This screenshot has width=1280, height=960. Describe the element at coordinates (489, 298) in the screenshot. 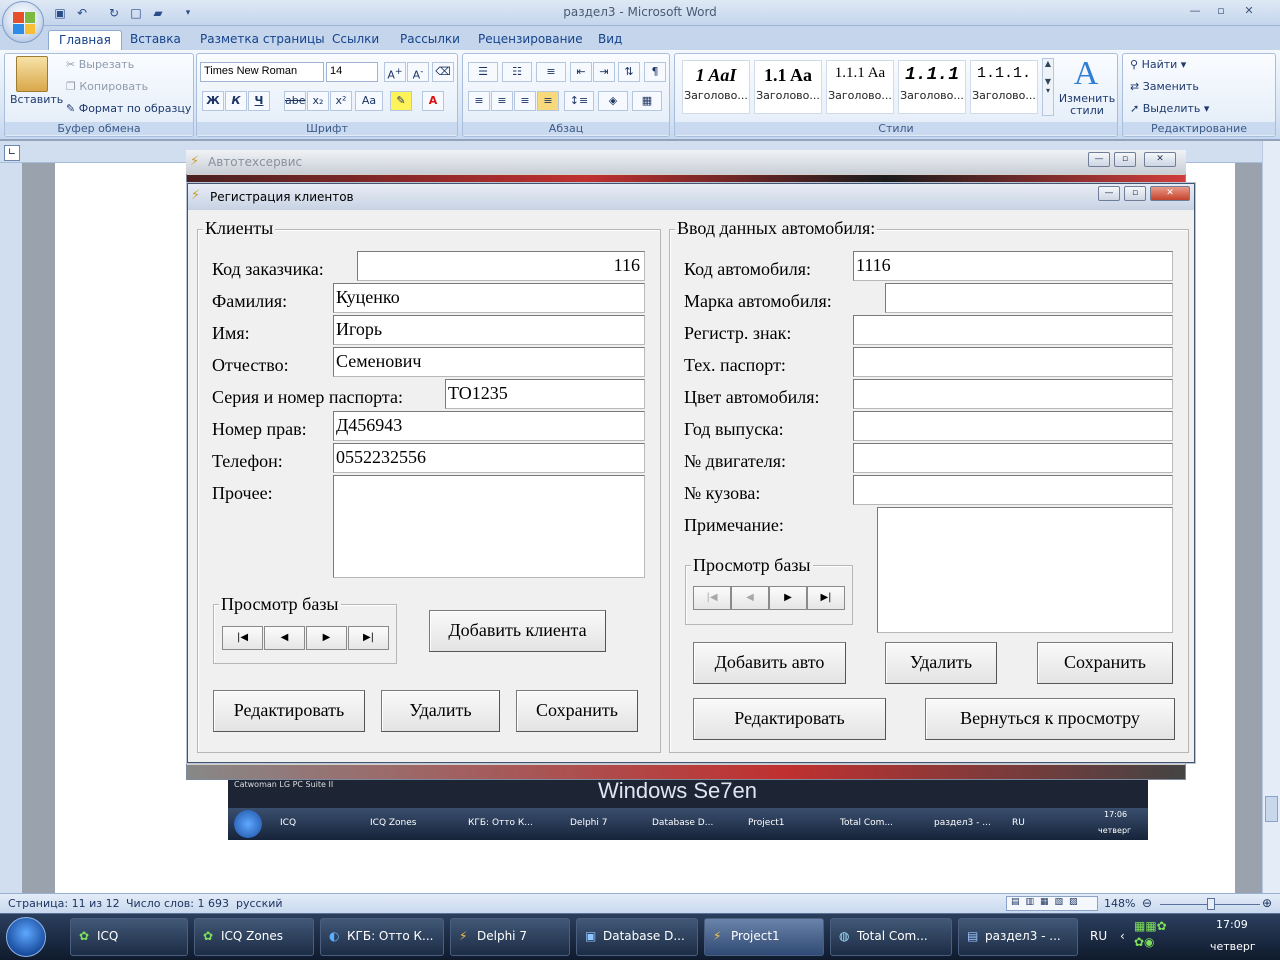

I see `surname-field: Куценко` at that location.